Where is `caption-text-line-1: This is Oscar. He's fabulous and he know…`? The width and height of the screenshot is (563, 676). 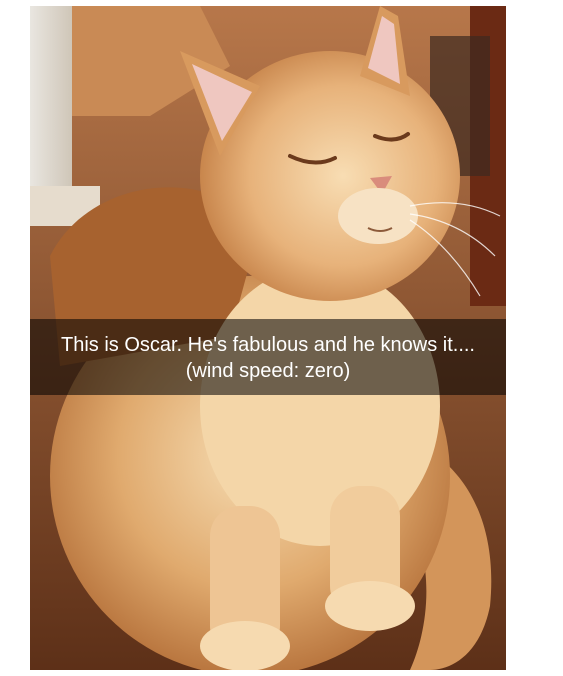 caption-text-line-1: This is Oscar. He's fabulous and he know… is located at coordinates (267, 345).